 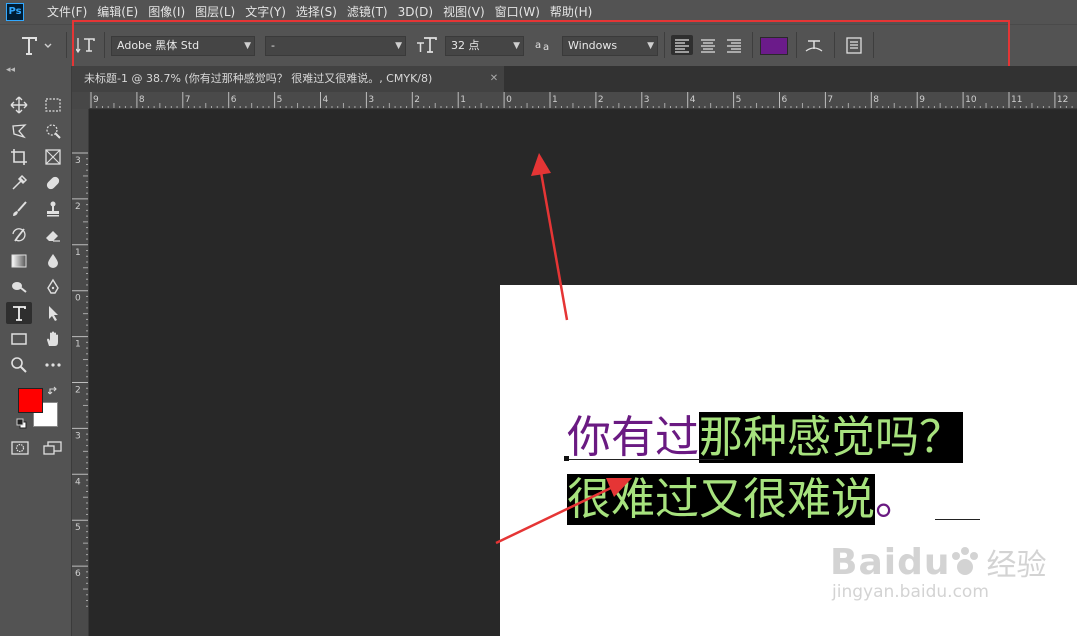 I want to click on text-baseline, so click(x=644, y=459).